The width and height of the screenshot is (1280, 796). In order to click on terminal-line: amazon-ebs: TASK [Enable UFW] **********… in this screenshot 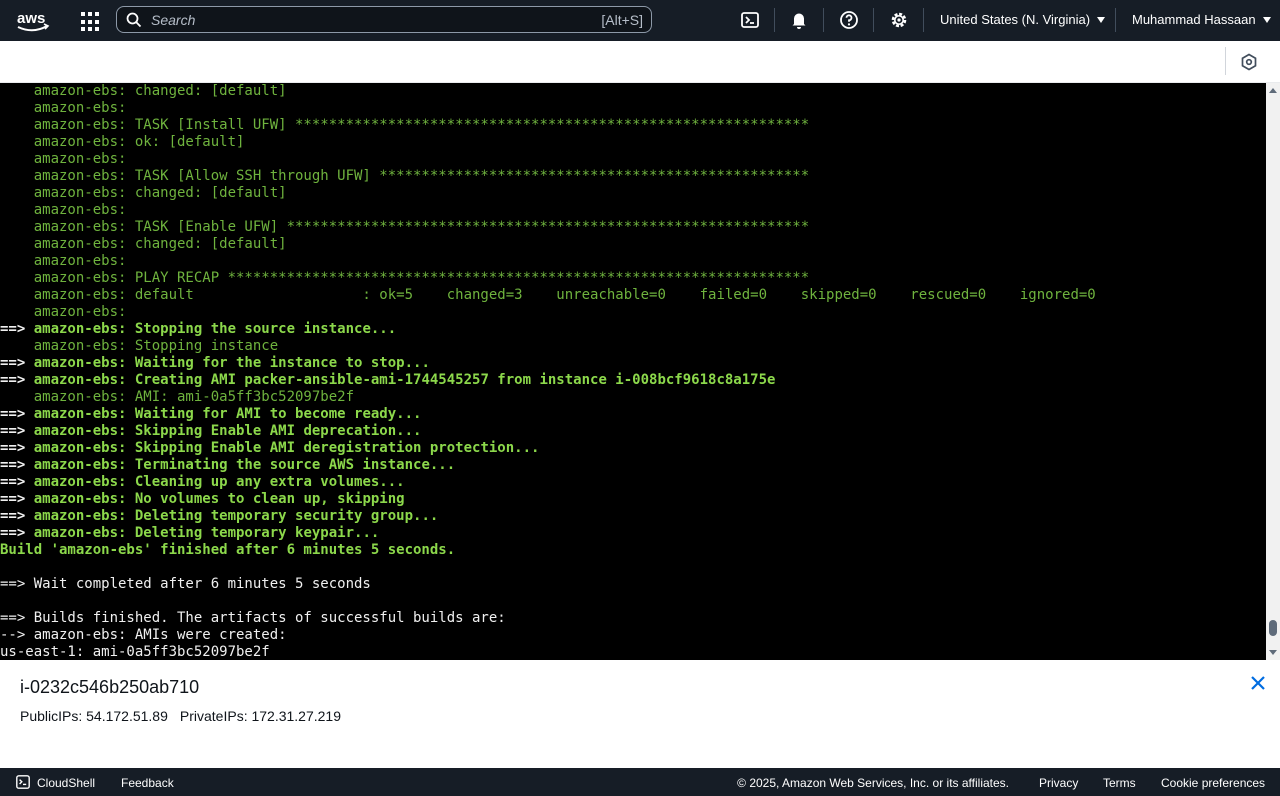, I will do `click(405, 227)`.